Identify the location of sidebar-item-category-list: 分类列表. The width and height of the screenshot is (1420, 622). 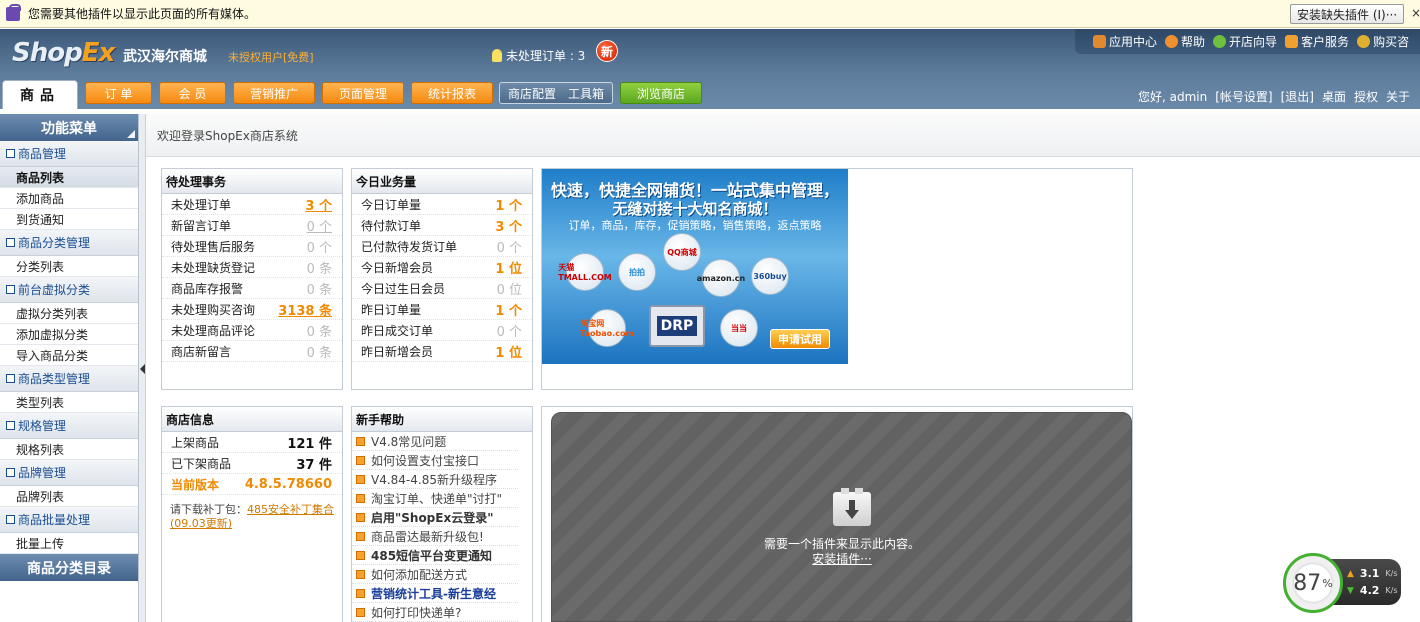
(69, 266).